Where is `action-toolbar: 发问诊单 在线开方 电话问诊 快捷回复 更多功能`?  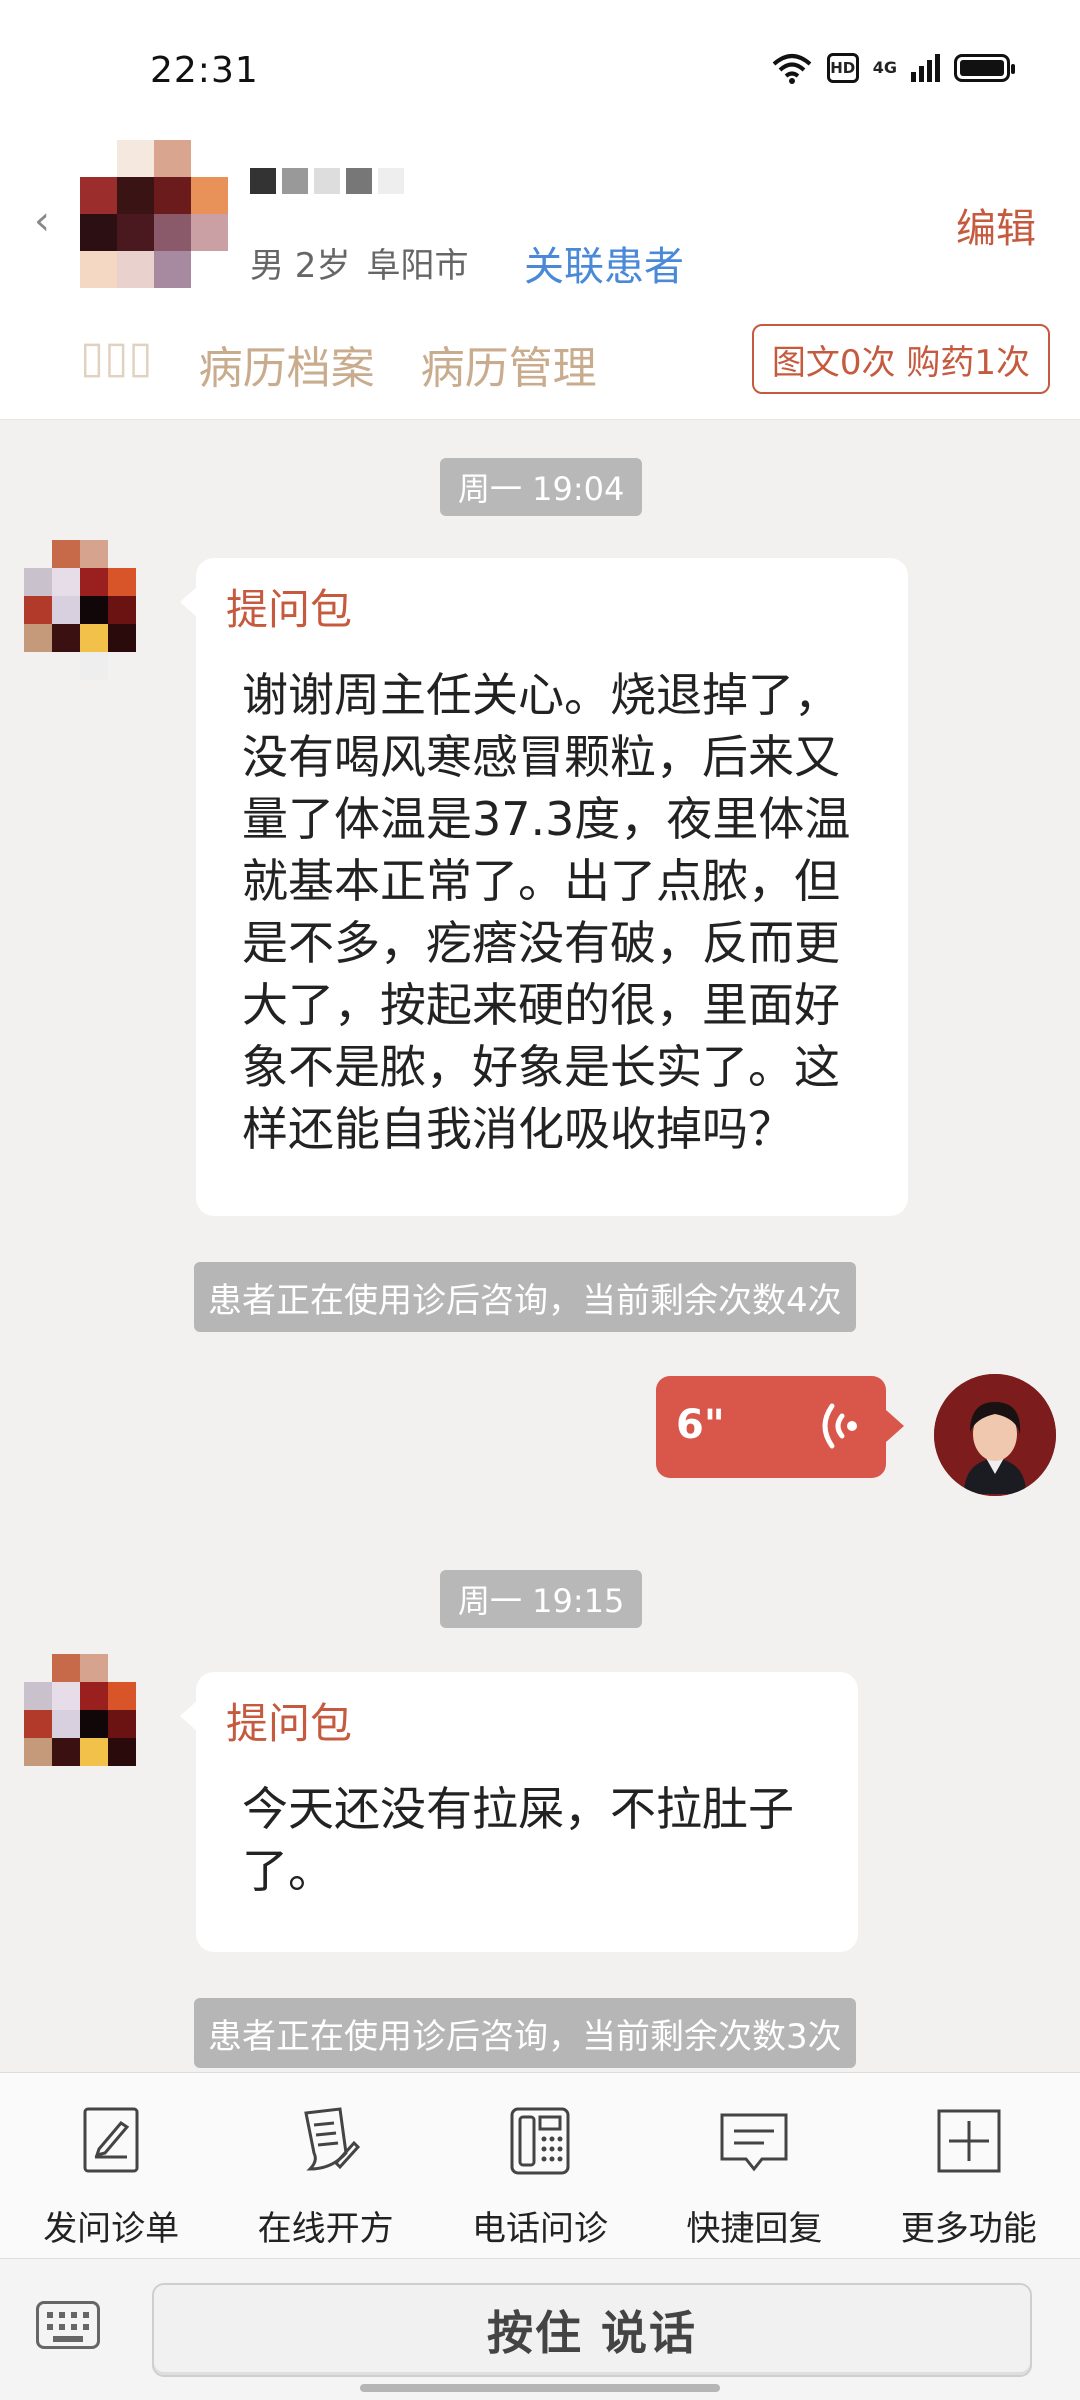
action-toolbar: 发问诊单 在线开方 电话问诊 快捷回复 更多功能 is located at coordinates (540, 2165).